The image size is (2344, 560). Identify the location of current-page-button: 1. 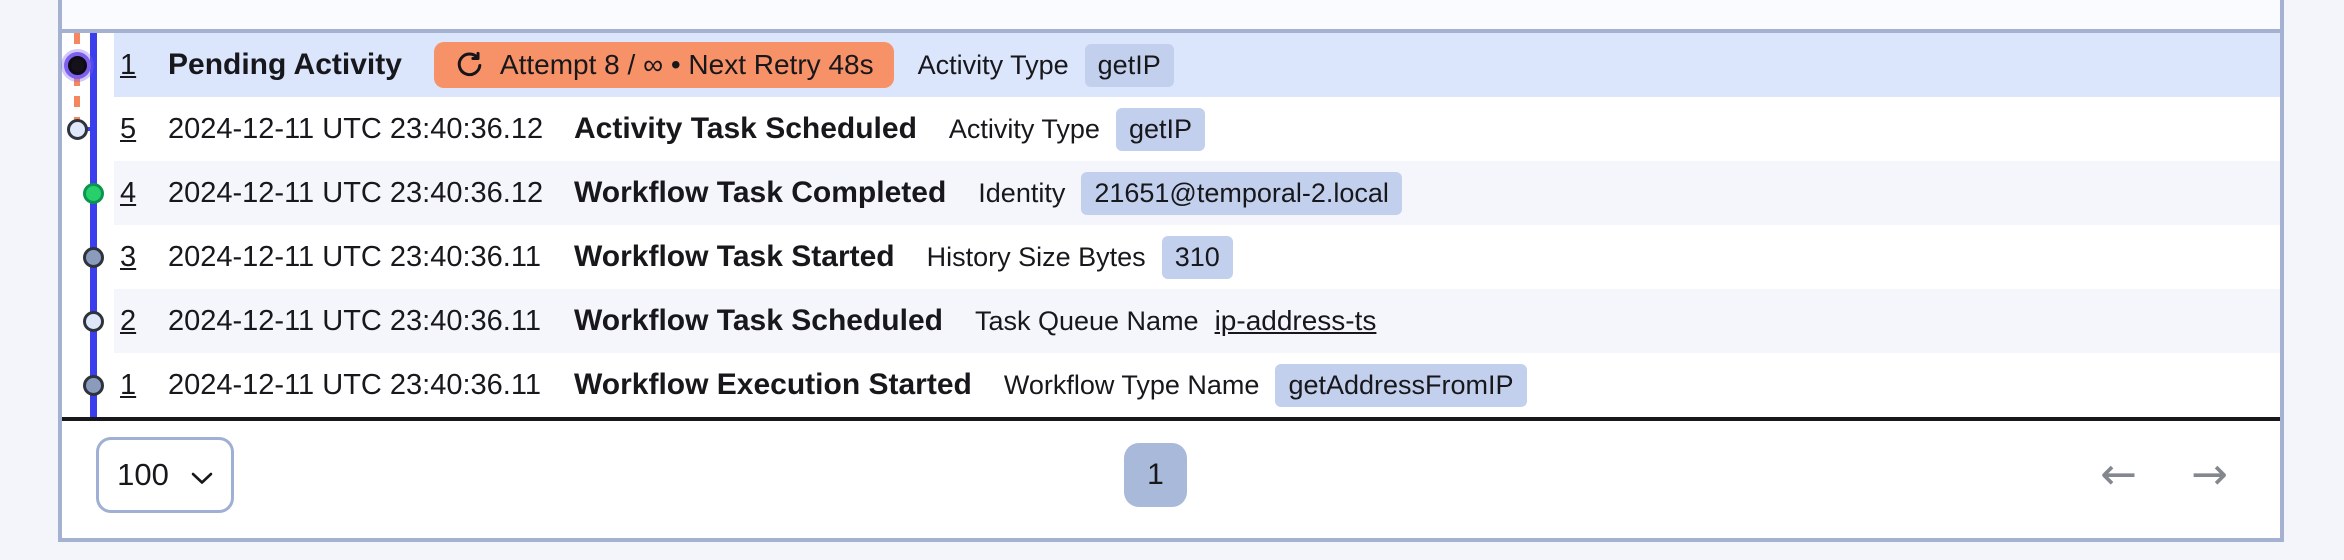
(1155, 475).